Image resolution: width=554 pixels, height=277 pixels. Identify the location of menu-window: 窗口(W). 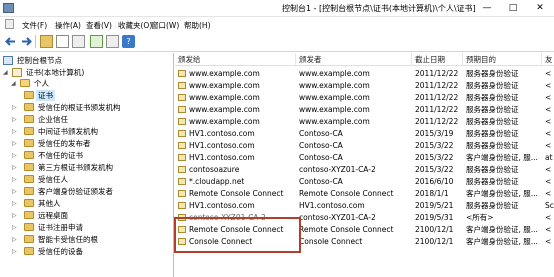
(165, 25).